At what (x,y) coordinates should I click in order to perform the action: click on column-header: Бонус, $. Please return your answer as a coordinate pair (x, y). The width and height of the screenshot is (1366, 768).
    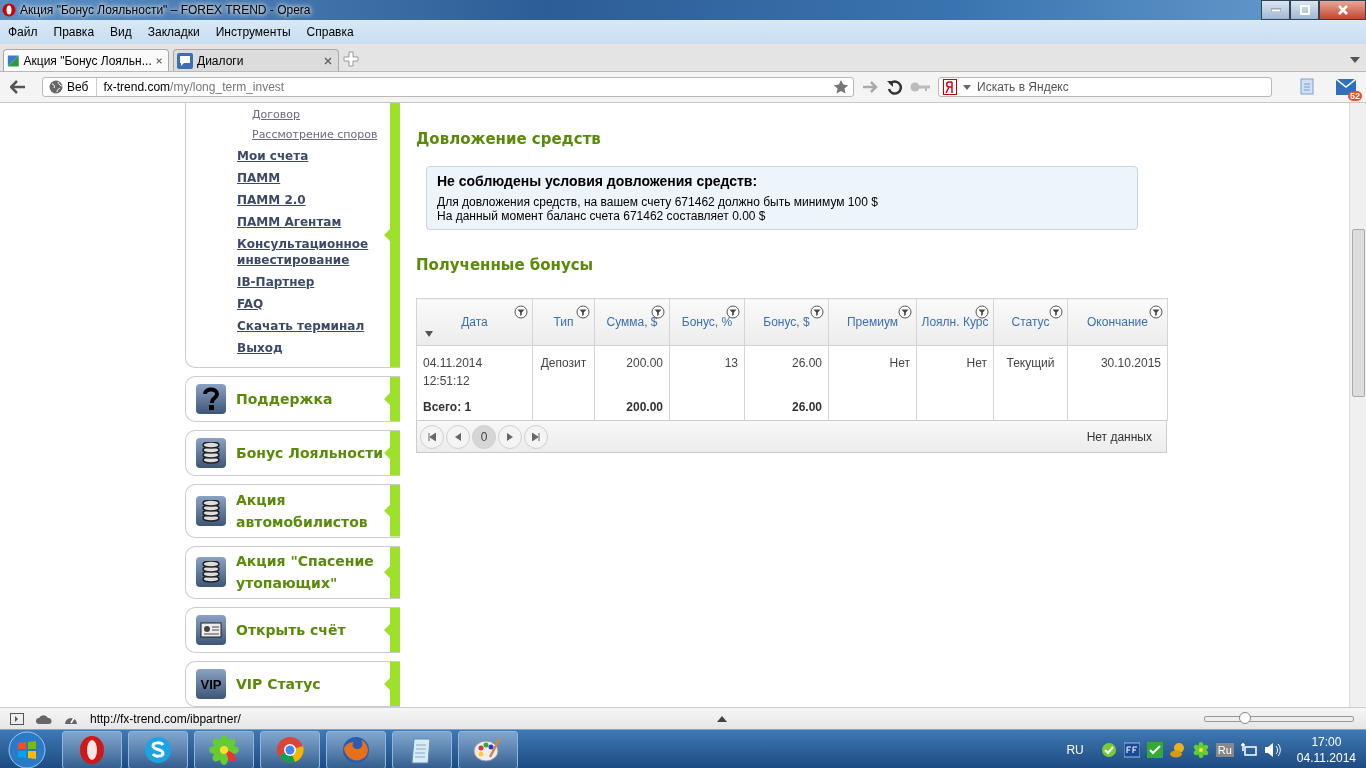
    Looking at the image, I should click on (786, 322).